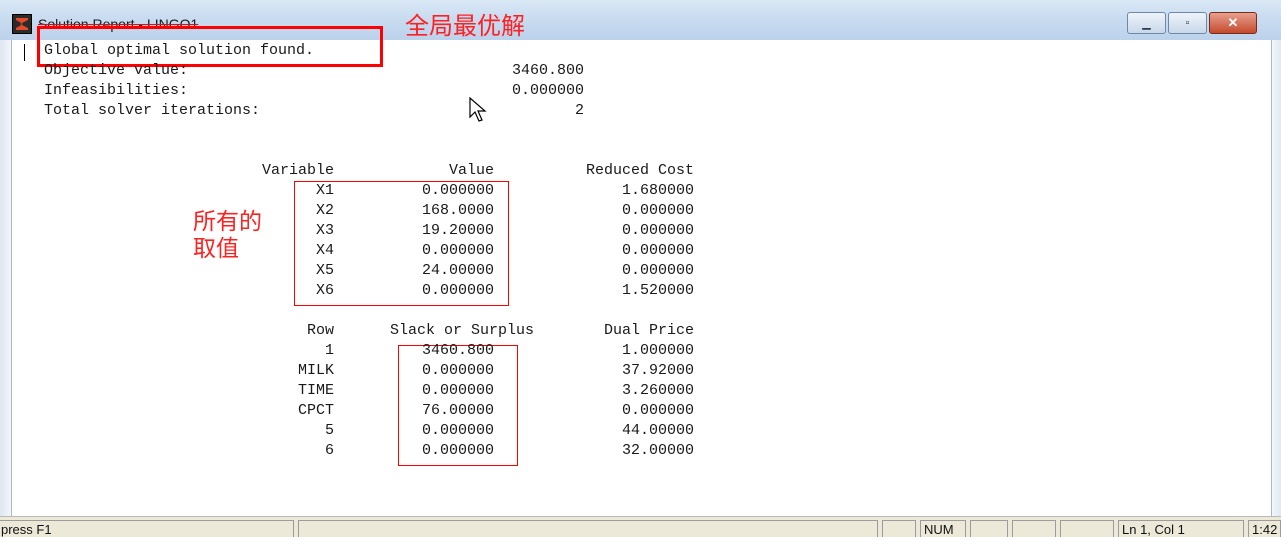 This screenshot has height=537, width=1281. What do you see at coordinates (457, 350) in the screenshot?
I see `table-row-slack: 3460.800` at bounding box center [457, 350].